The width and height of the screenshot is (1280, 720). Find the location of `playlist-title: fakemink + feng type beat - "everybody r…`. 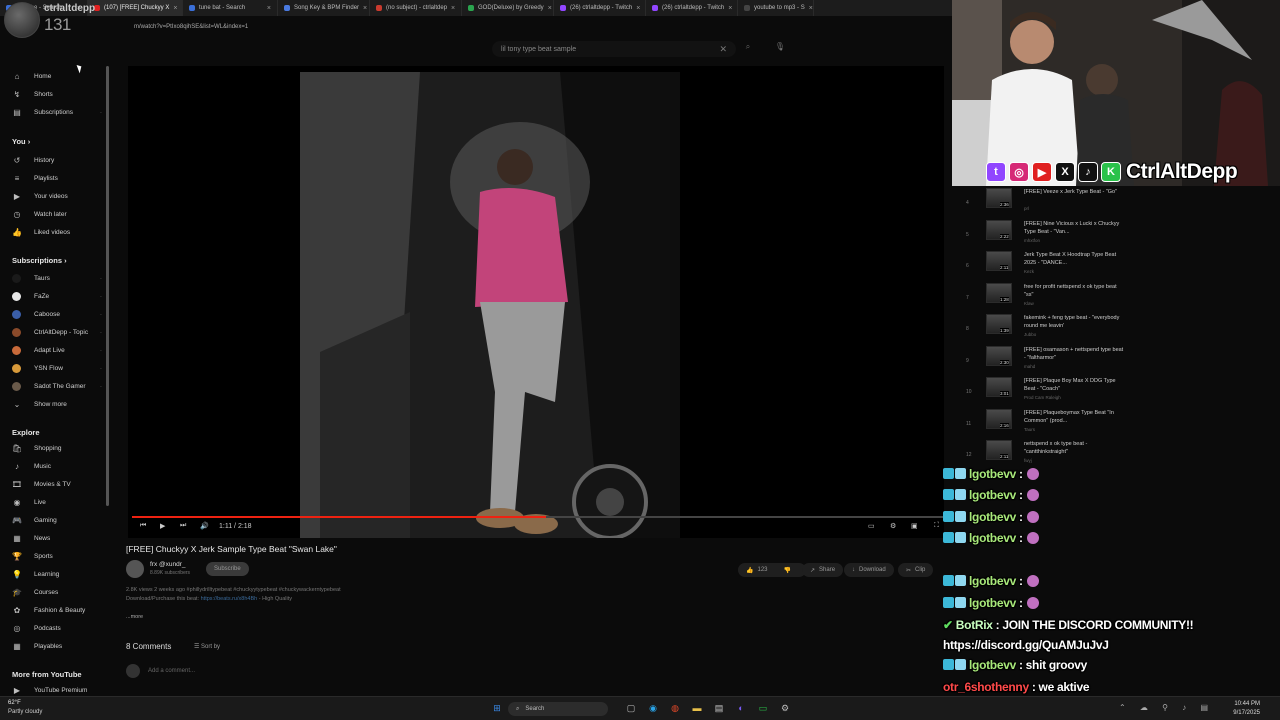

playlist-title: fakemink + feng type beat - "everybody r… is located at coordinates (1074, 322).